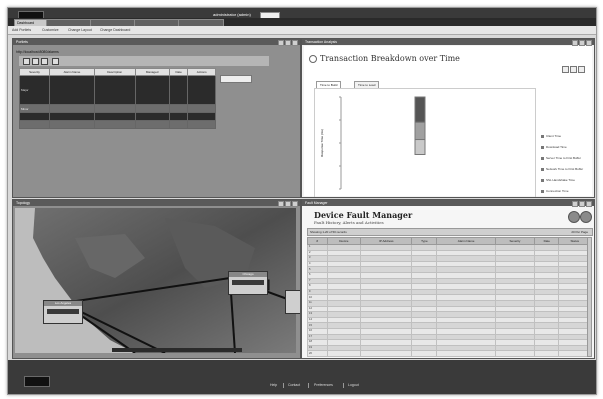 The width and height of the screenshot is (603, 399). Describe the element at coordinates (344, 241) in the screenshot. I see `col-header: Device` at that location.